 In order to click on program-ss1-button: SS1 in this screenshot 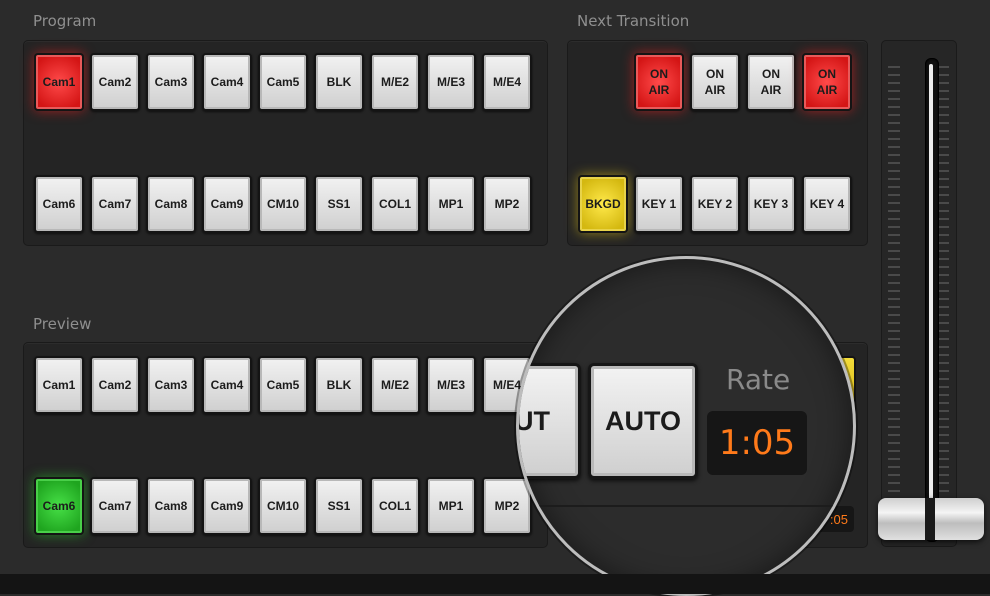, I will do `click(339, 204)`.